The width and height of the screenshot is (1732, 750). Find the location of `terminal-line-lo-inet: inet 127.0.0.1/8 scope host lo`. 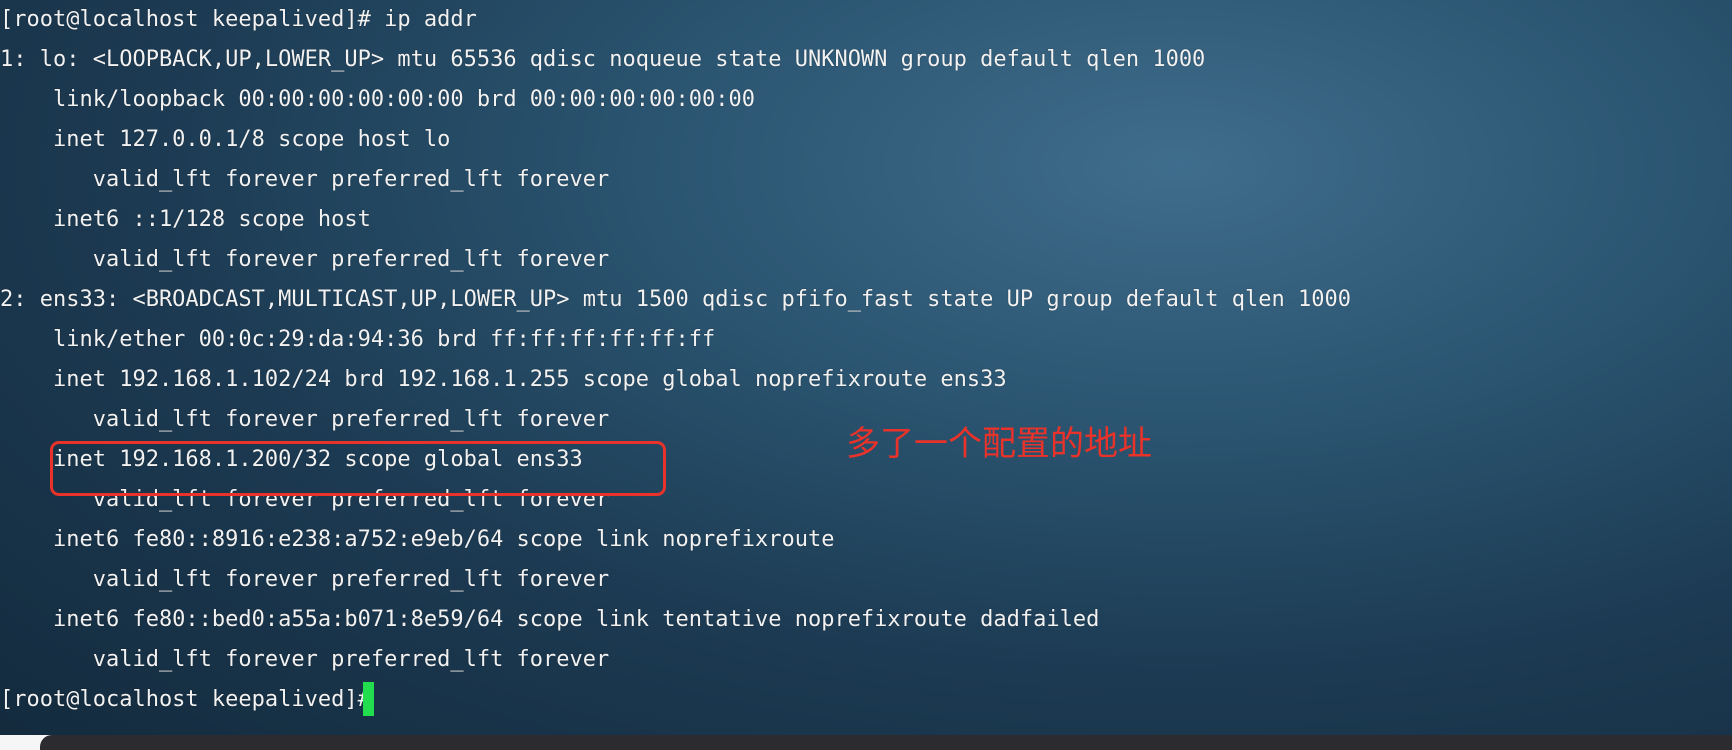

terminal-line-lo-inet: inet 127.0.0.1/8 scope host lo is located at coordinates (225, 139).